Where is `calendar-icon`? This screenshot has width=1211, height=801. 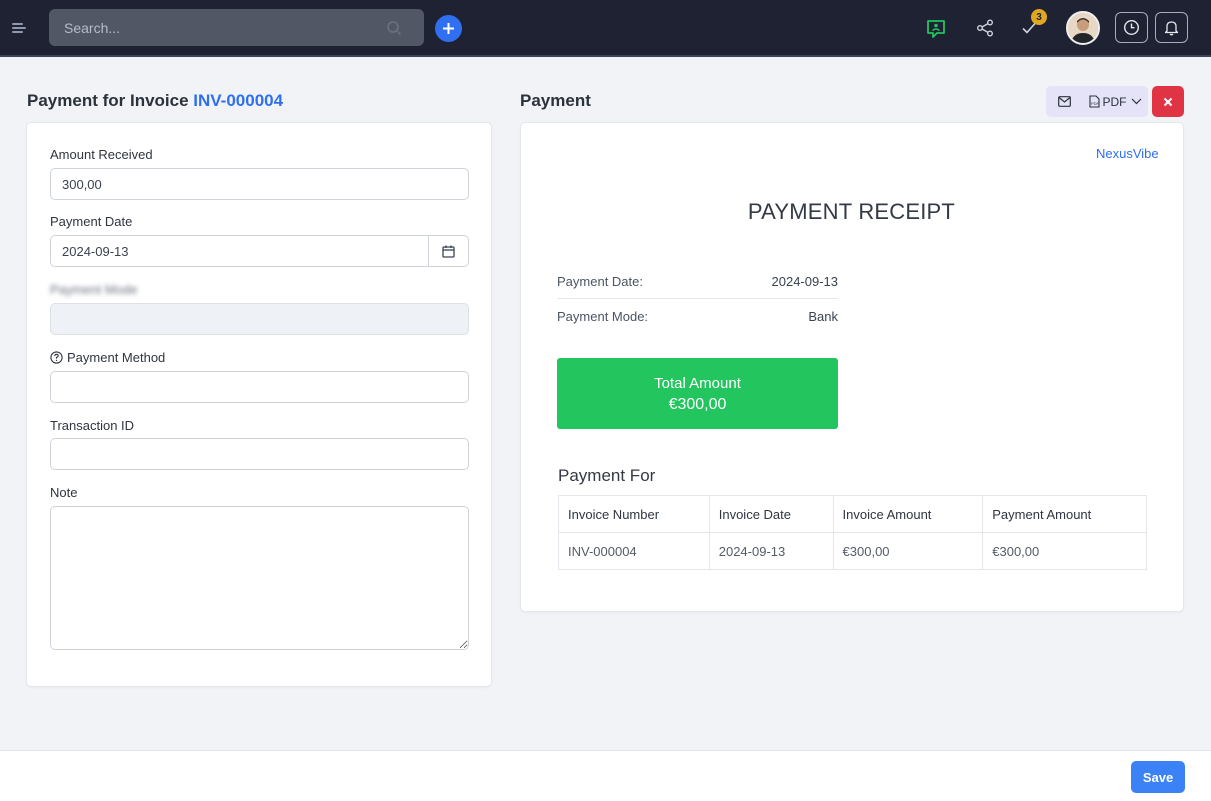
calendar-icon is located at coordinates (448, 251).